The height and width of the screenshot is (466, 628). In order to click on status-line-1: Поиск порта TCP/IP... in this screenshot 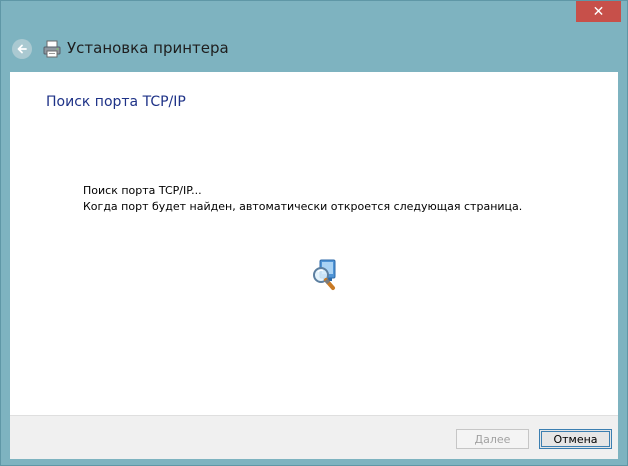, I will do `click(142, 190)`.